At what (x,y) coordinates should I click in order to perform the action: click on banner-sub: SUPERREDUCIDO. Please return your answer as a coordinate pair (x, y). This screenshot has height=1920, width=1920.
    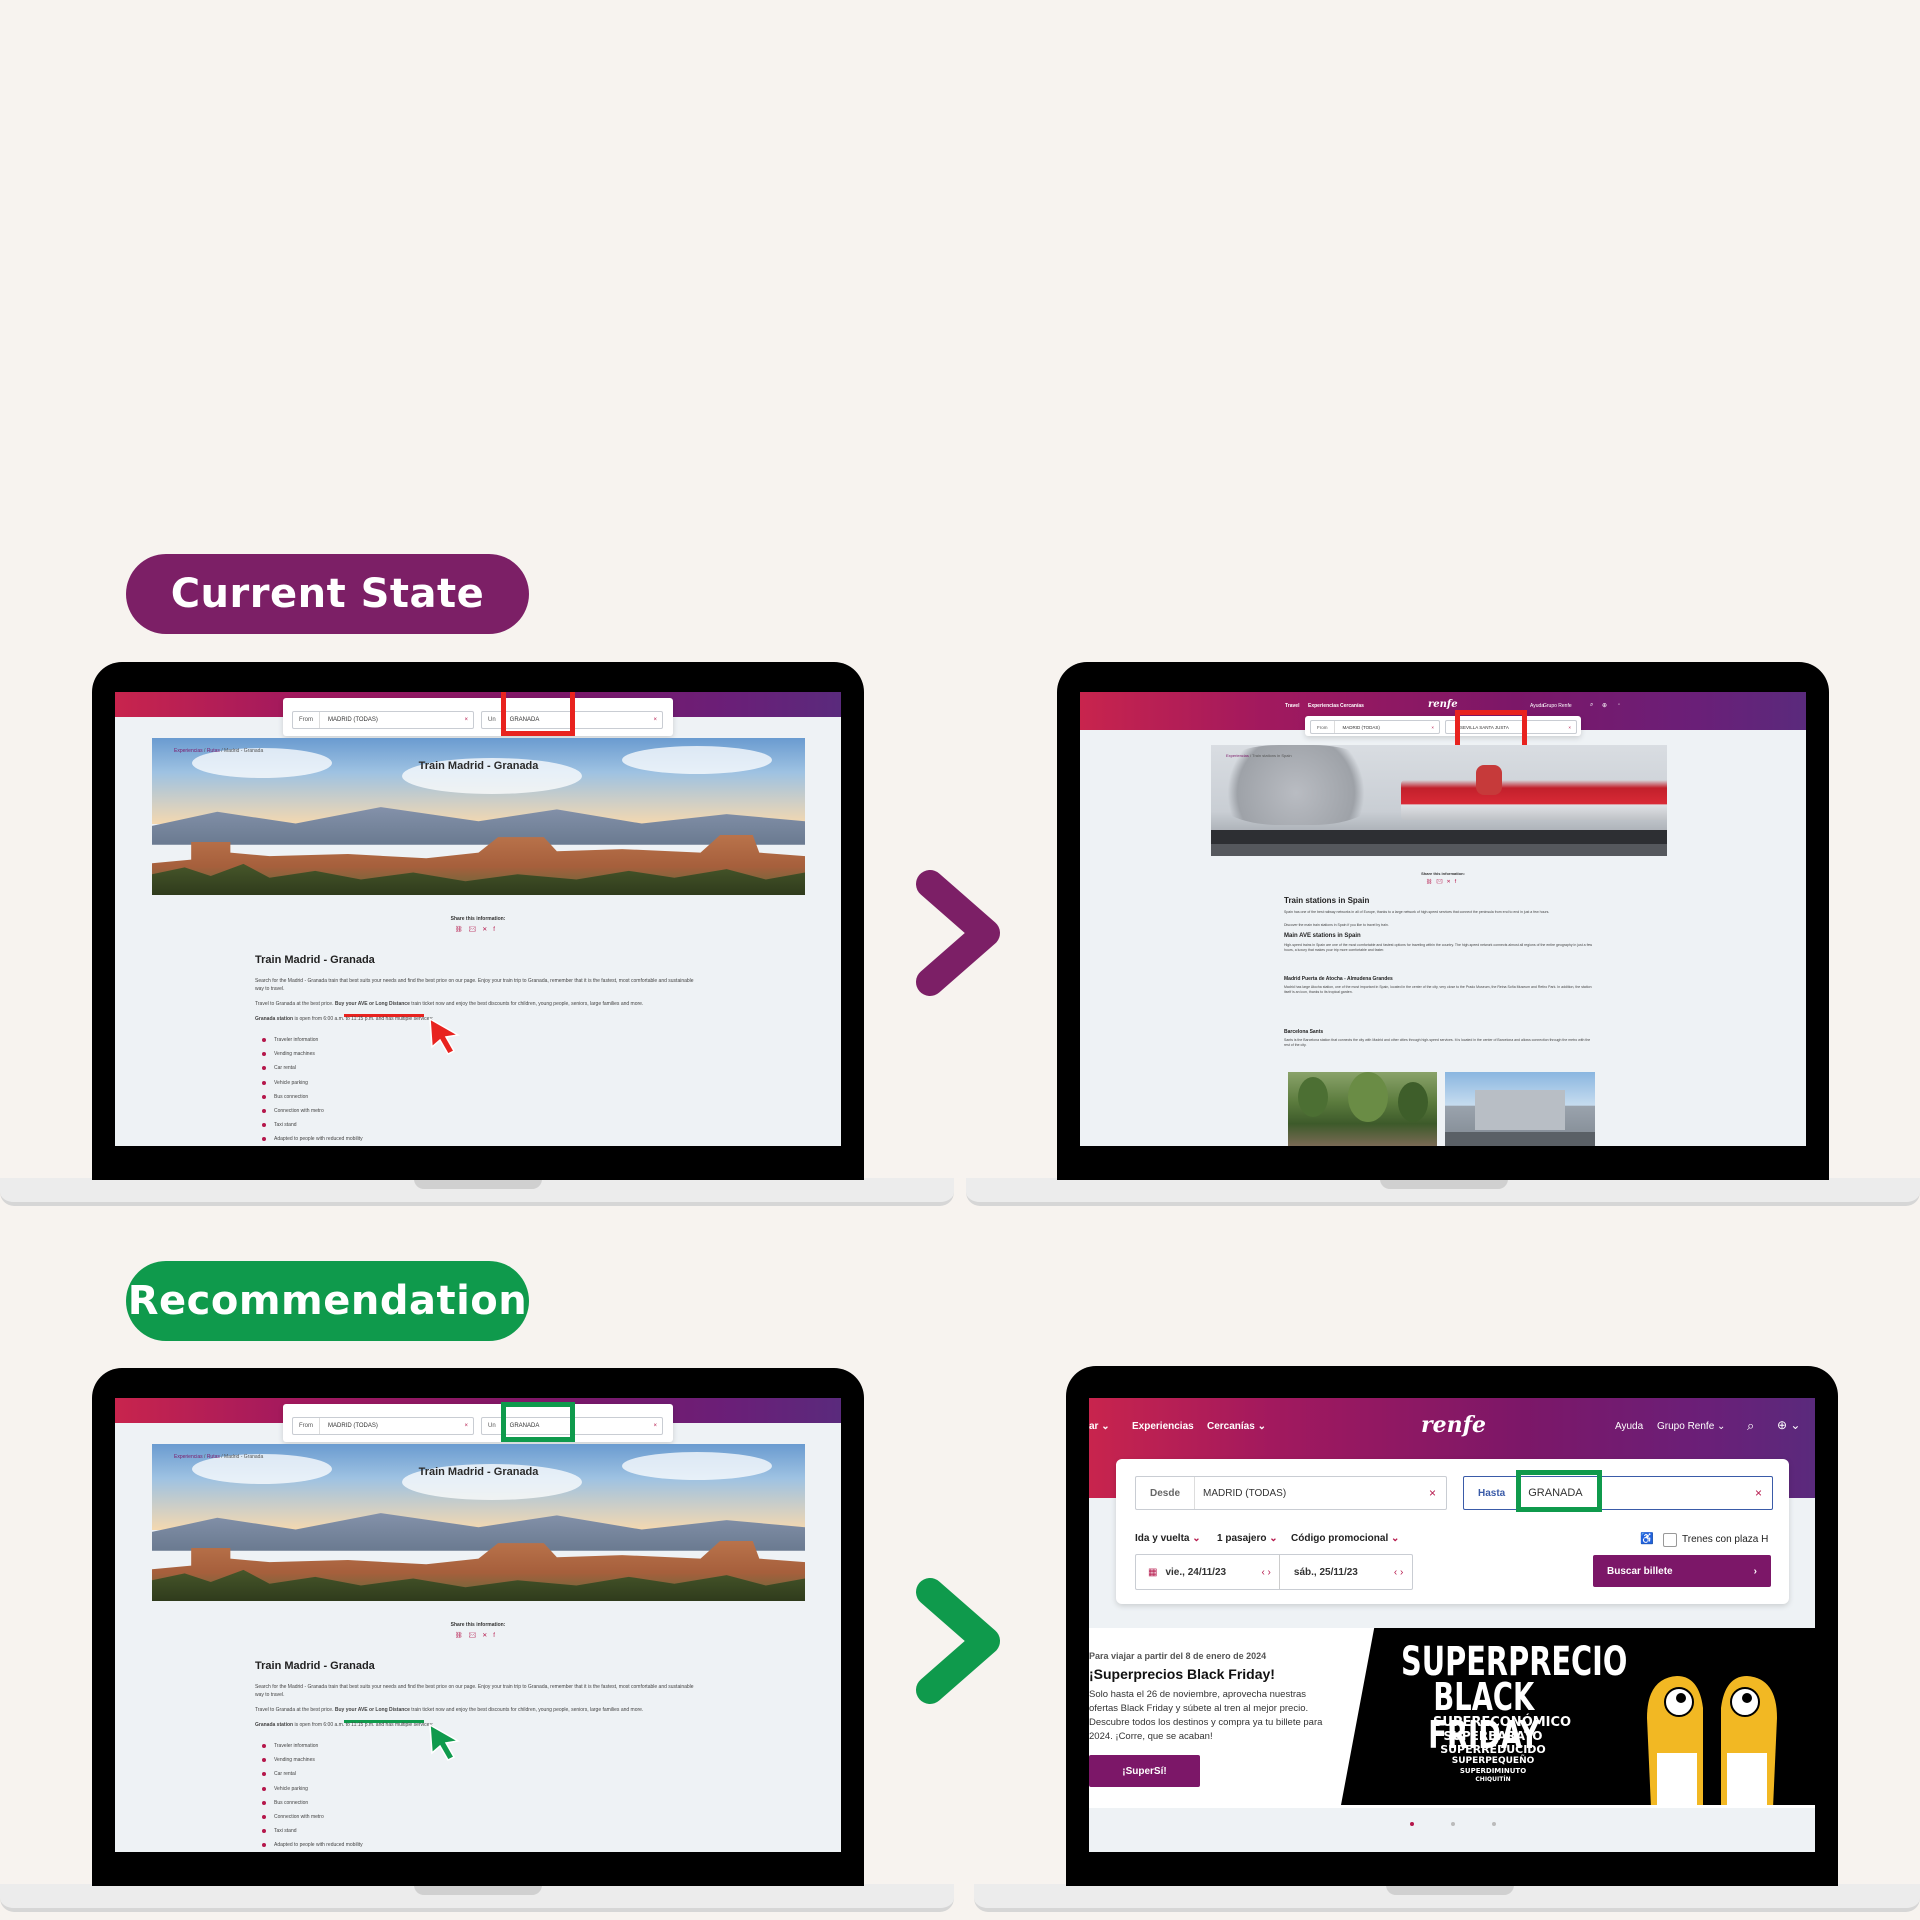
    Looking at the image, I should click on (1493, 1749).